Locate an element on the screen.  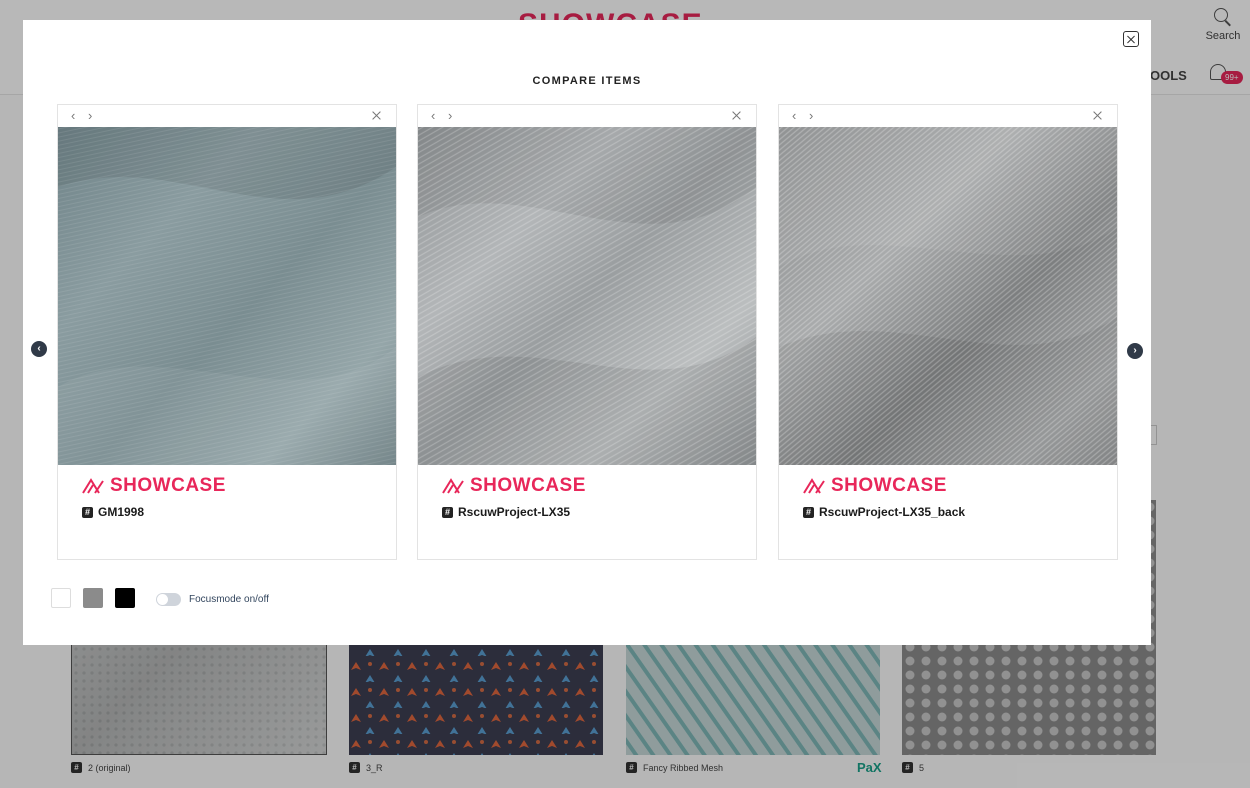
item-id-text: RscuwProject-LX35 is located at coordinates (514, 512).